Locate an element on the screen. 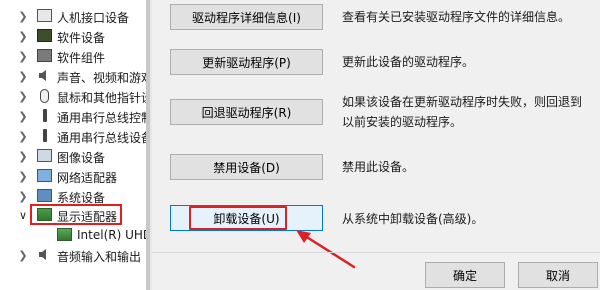 This screenshot has height=290, width=600. mouse-icon is located at coordinates (44, 96).